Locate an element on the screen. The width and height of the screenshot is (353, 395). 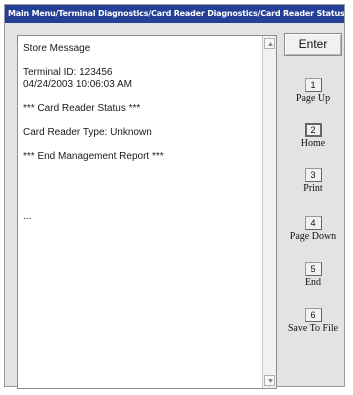
page-up-label: Page Up is located at coordinates (313, 98).